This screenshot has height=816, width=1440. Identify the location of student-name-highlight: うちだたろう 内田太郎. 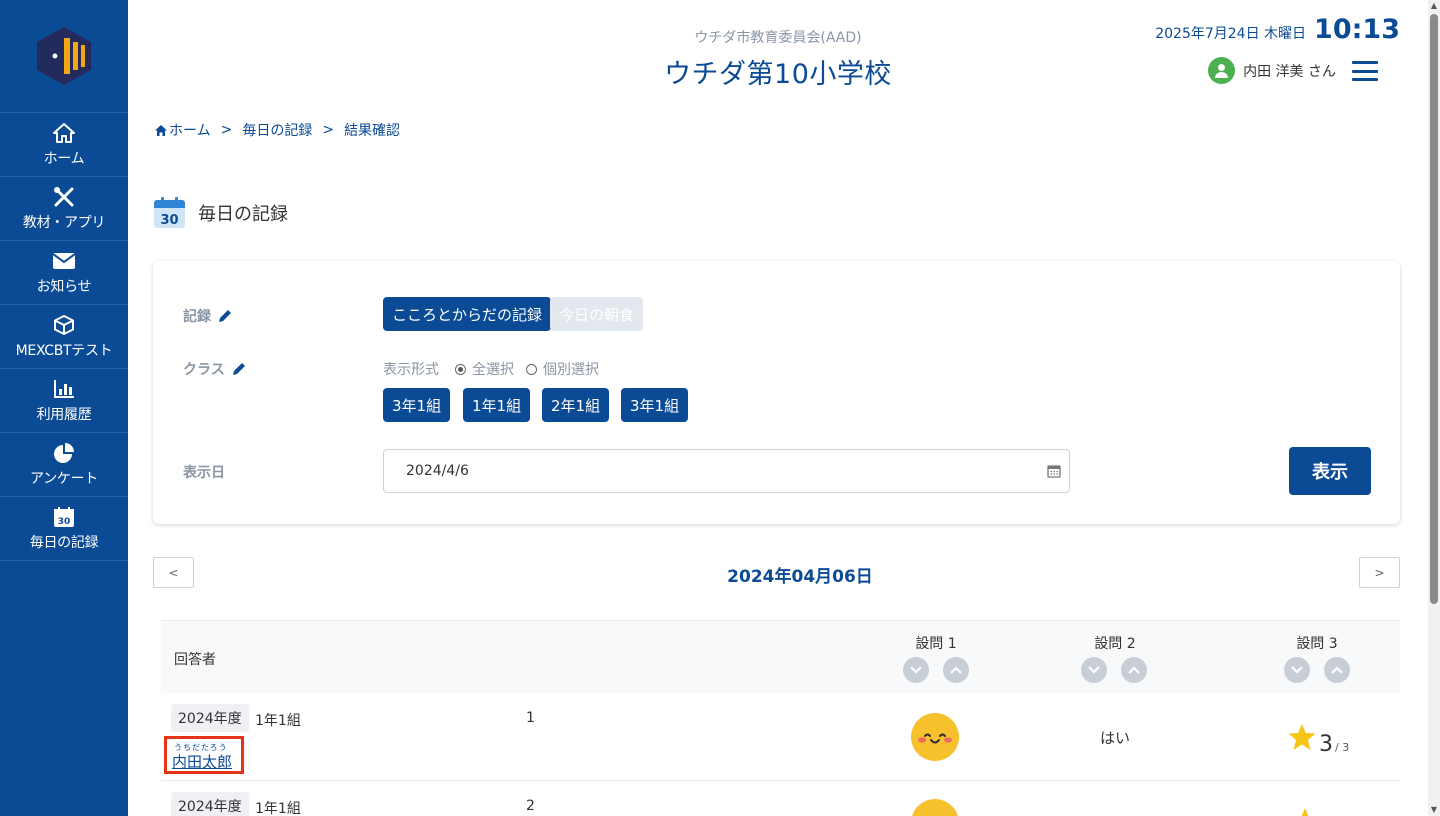
(204, 755).